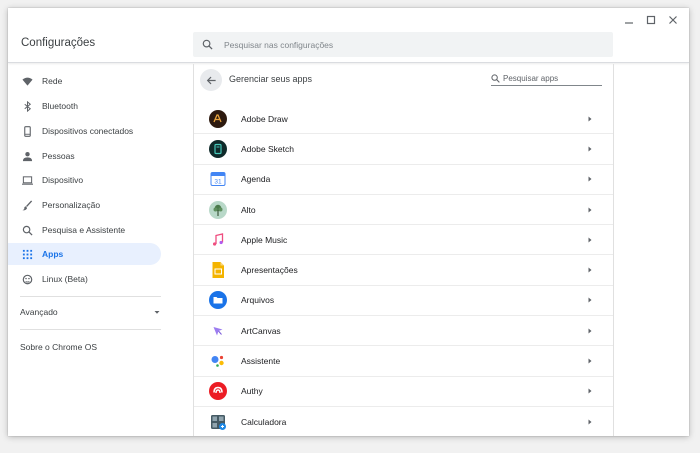  Describe the element at coordinates (27, 205) in the screenshot. I see `brush-icon` at that location.